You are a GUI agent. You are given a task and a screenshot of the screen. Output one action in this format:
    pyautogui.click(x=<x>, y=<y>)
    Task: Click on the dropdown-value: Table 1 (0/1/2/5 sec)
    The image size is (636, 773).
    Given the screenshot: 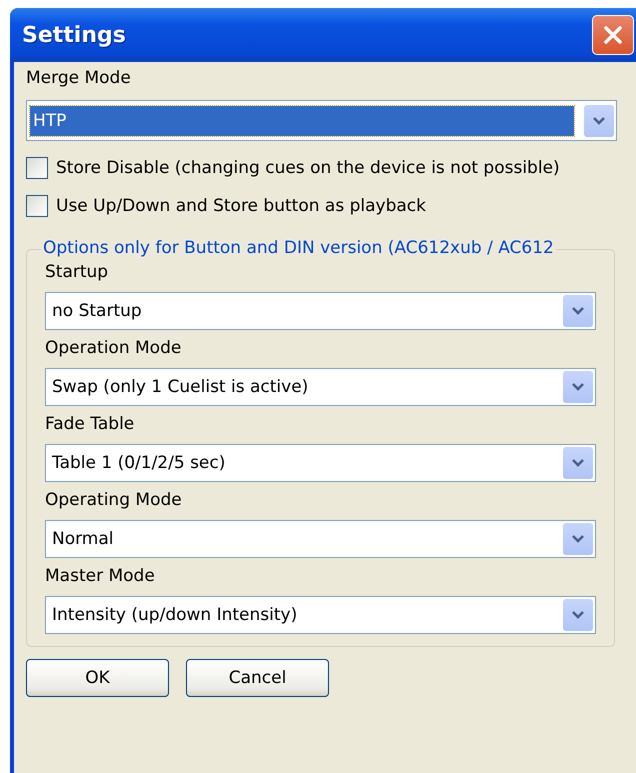 What is the action you would take?
    pyautogui.click(x=138, y=463)
    